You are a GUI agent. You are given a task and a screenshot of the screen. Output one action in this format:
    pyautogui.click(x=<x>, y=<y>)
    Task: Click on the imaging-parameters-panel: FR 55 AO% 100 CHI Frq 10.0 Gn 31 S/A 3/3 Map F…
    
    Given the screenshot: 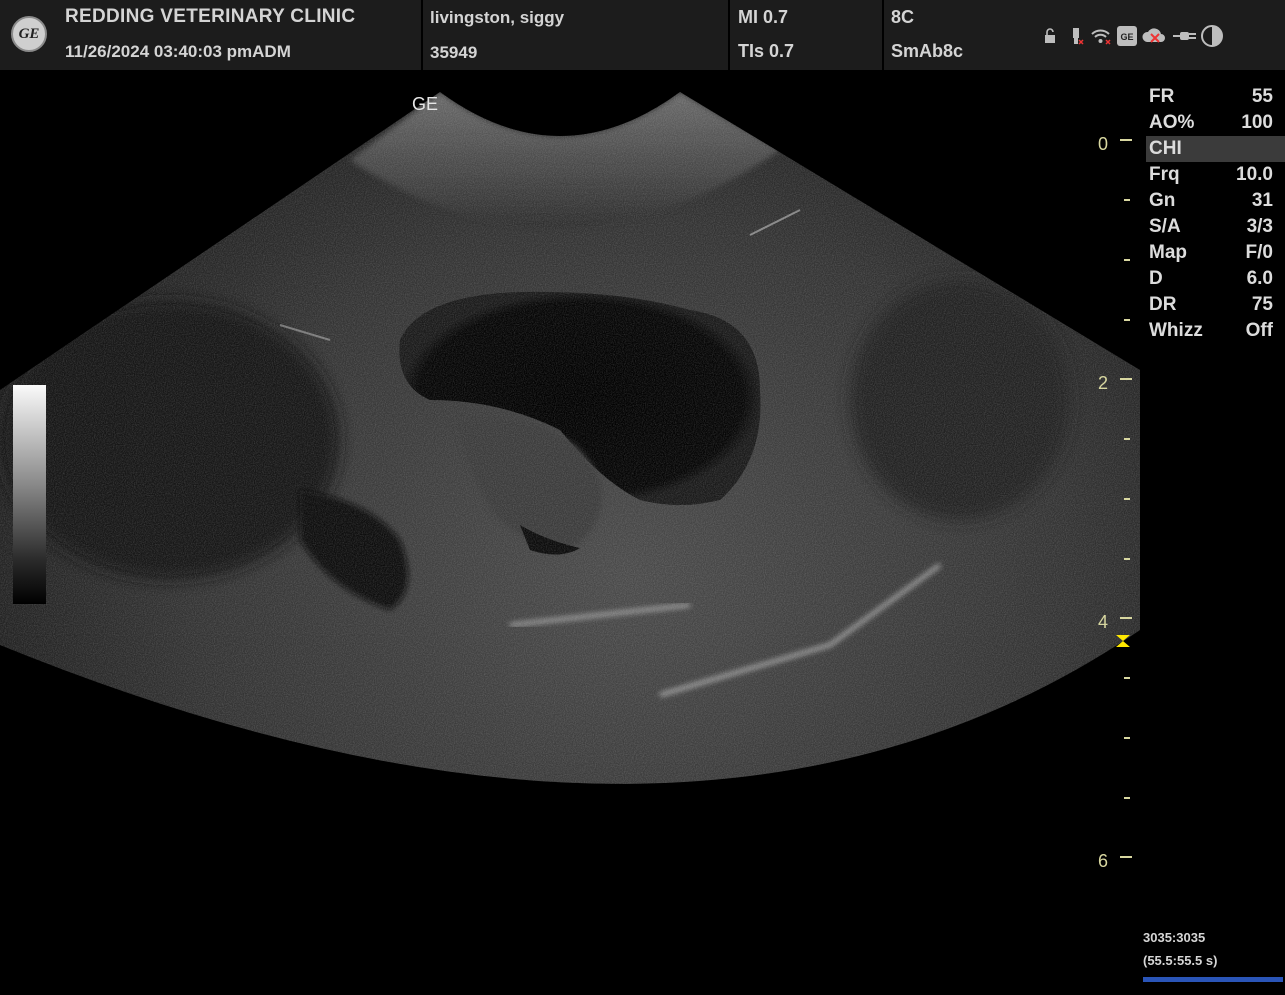 What is the action you would take?
    pyautogui.click(x=1215, y=214)
    